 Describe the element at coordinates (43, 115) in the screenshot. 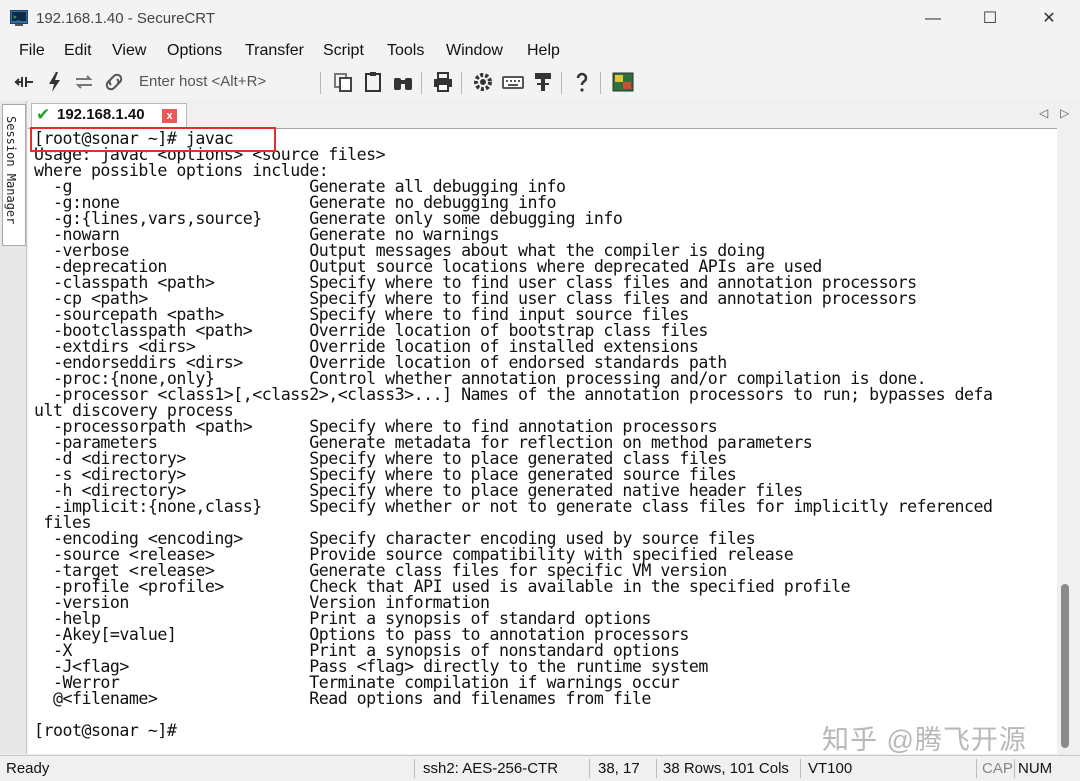

I see `connected-check-icon: ✔` at that location.